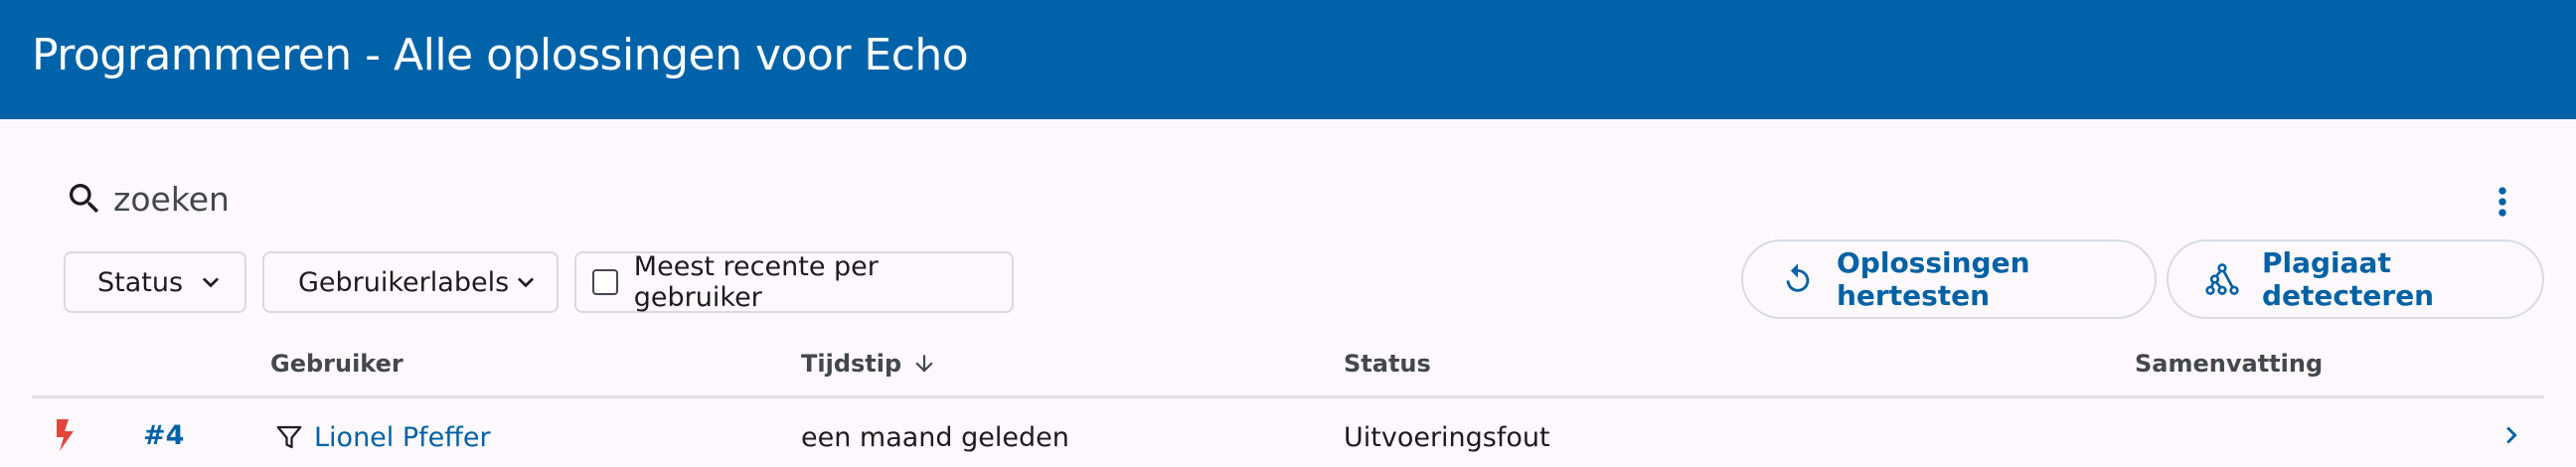 Image resolution: width=2576 pixels, height=467 pixels. I want to click on status-filter-label: Status, so click(140, 282).